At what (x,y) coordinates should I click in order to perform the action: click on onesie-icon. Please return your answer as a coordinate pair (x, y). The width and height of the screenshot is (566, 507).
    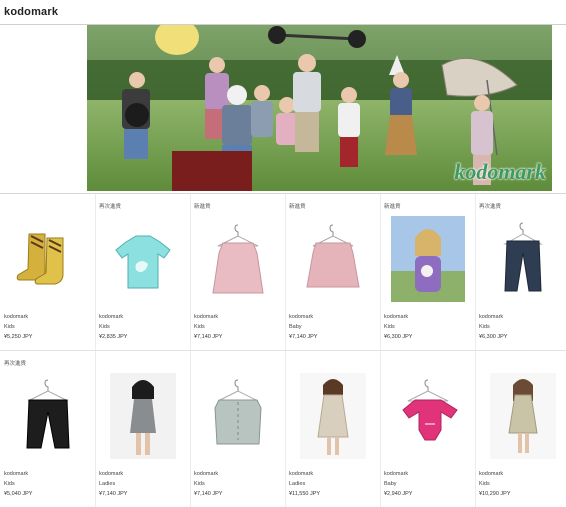
    Looking at the image, I should click on (428, 416).